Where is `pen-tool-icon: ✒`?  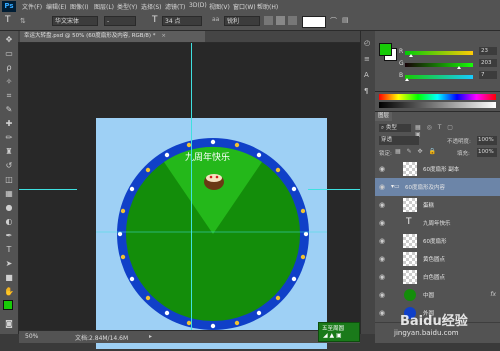 pen-tool-icon: ✒ is located at coordinates (9, 236).